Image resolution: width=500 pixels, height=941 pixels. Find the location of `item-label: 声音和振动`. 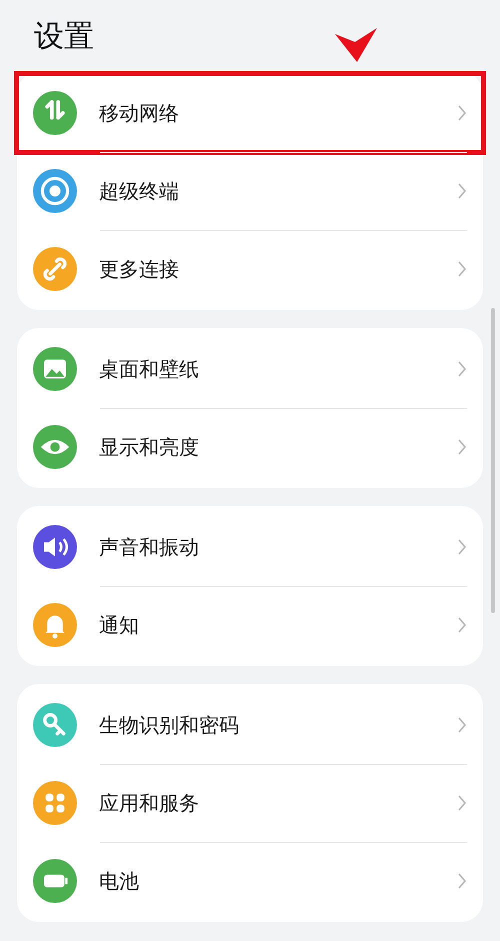

item-label: 声音和振动 is located at coordinates (149, 547).